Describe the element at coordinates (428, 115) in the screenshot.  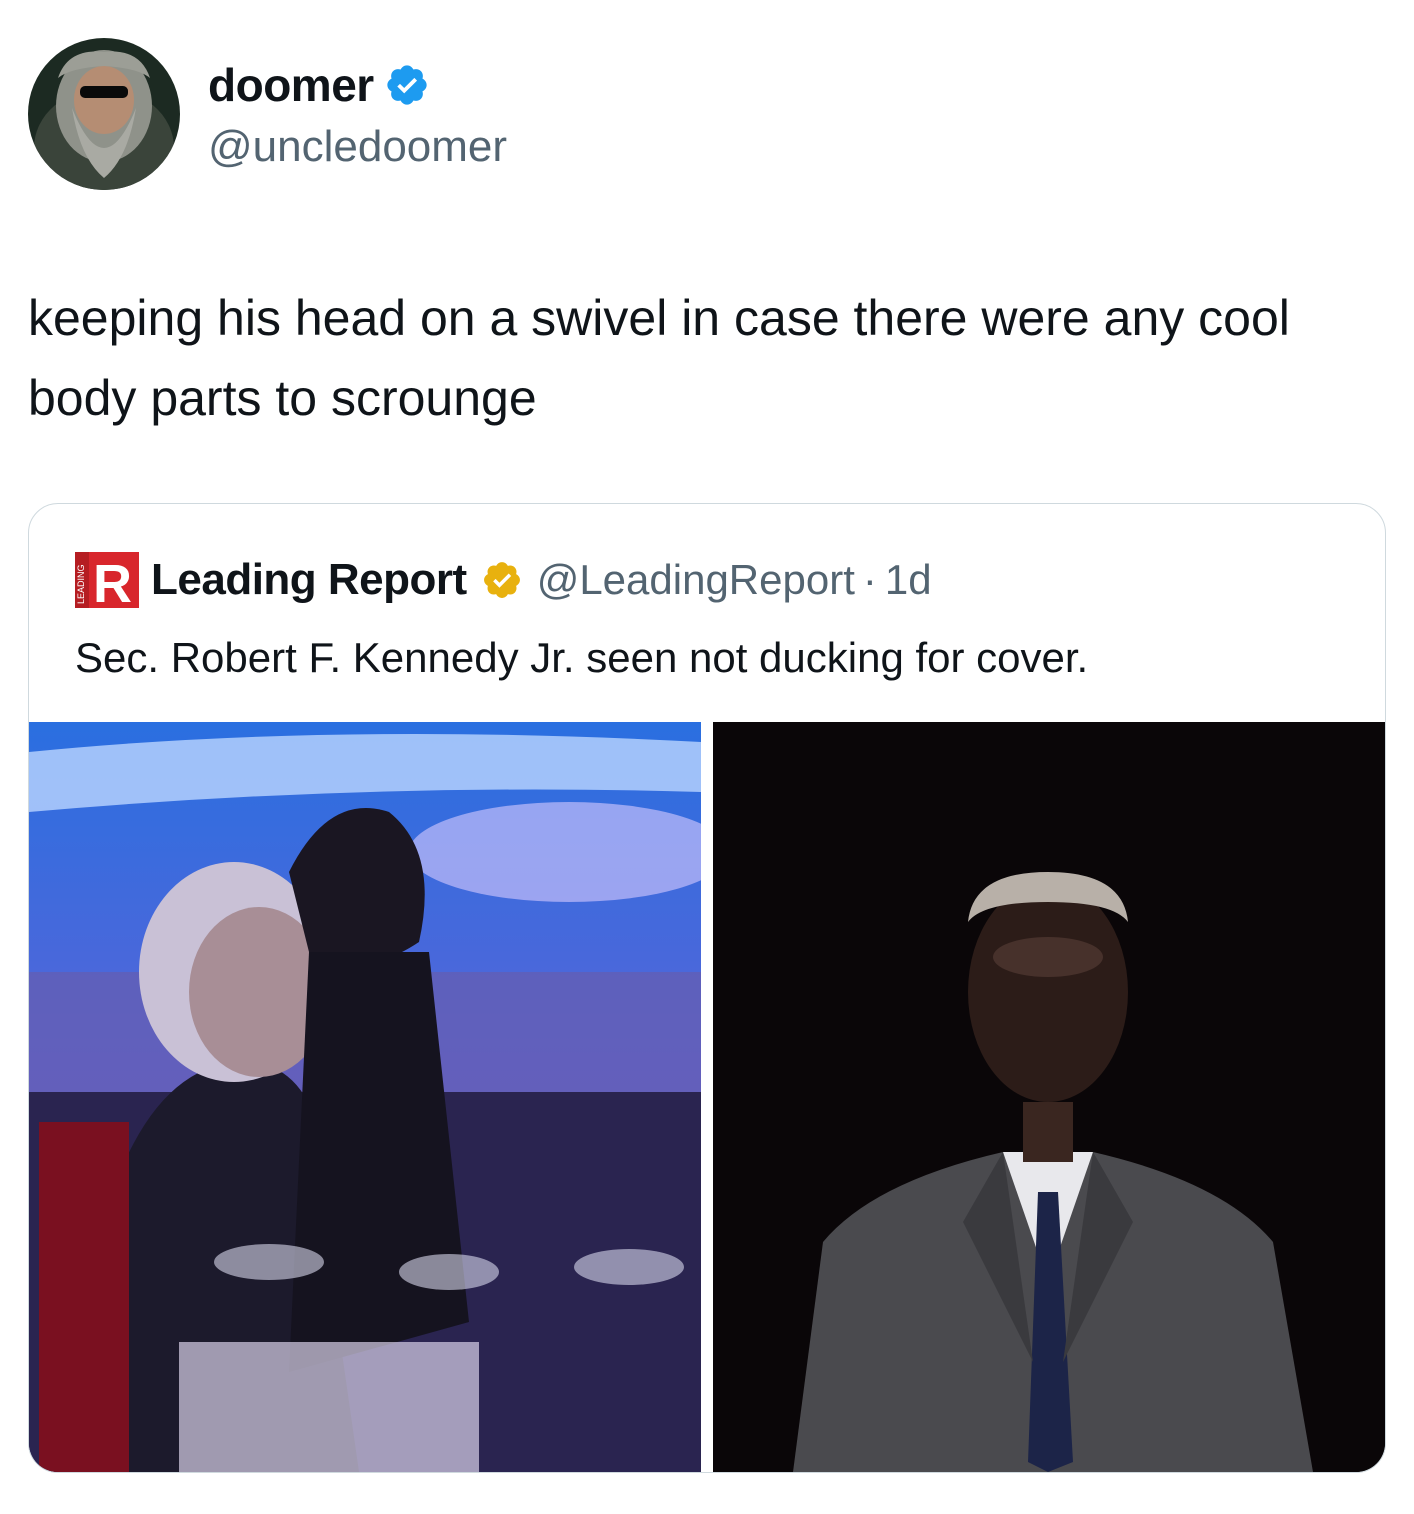
I see `tweet-header: doomer @uncledoomer` at that location.